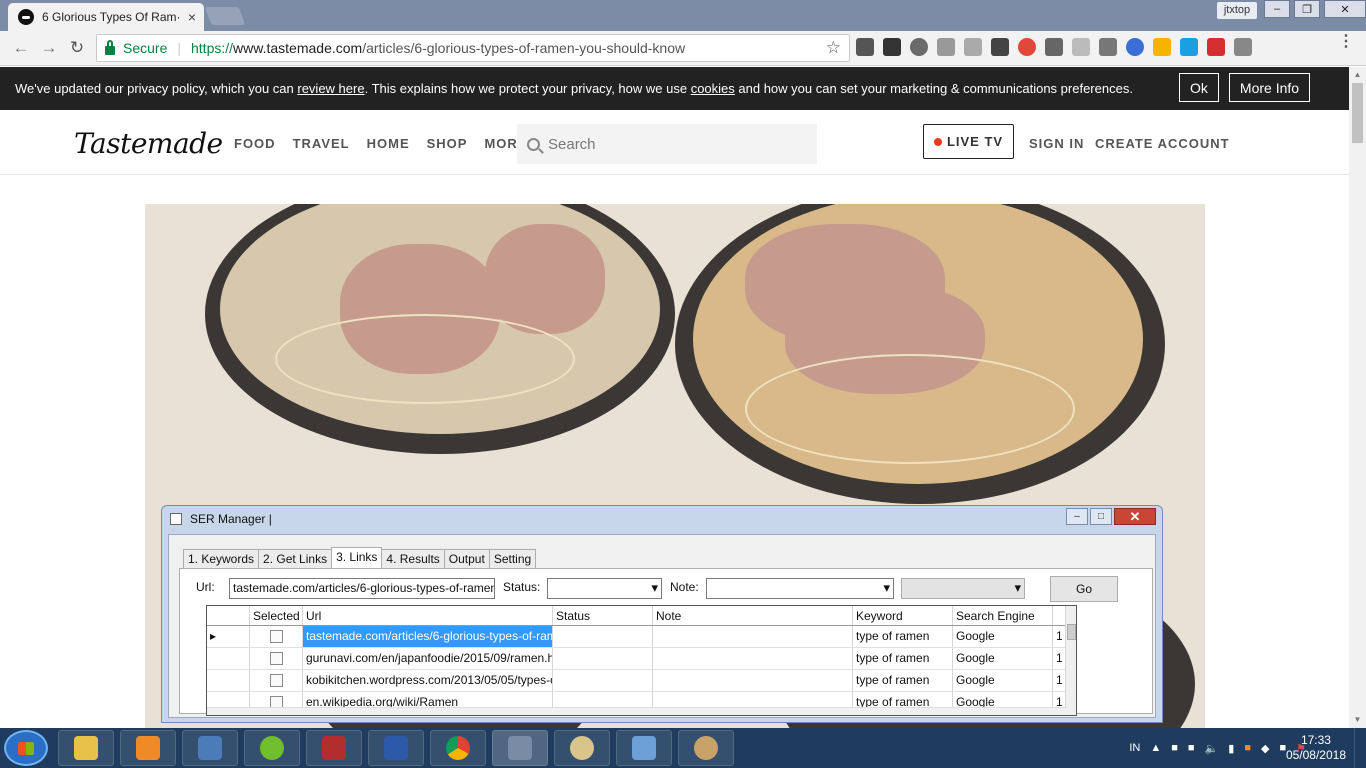 The height and width of the screenshot is (768, 1366). Describe the element at coordinates (1155, 748) in the screenshot. I see `tray-expand-icon: ▲` at that location.